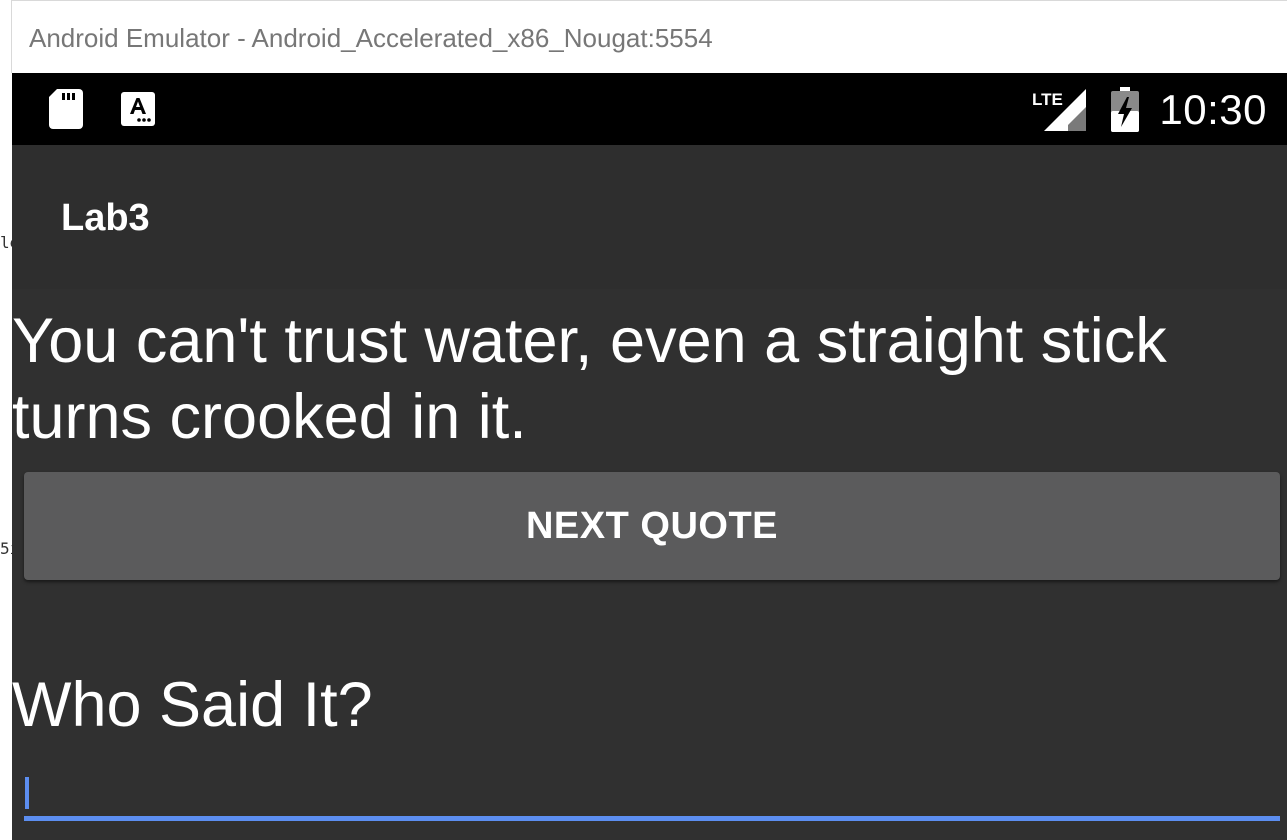 This screenshot has width=1287, height=840. I want to click on who-said-it-label: Who Said It?, so click(192, 705).